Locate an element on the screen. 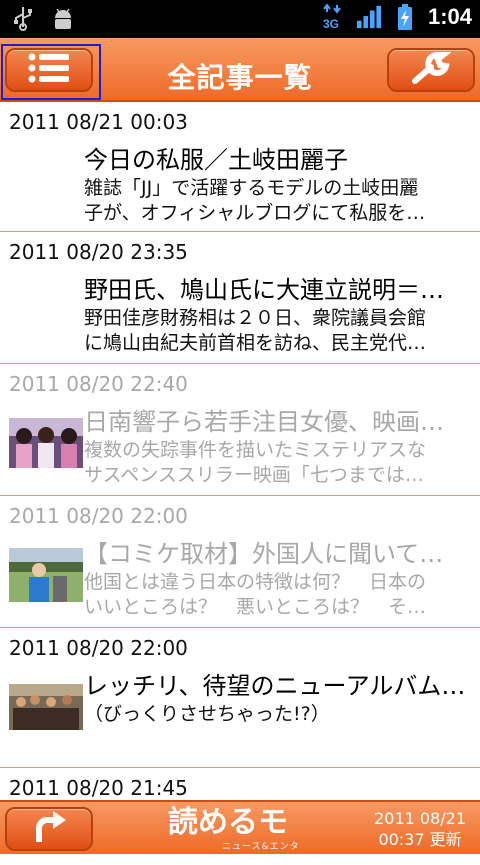 Image resolution: width=480 pixels, height=865 pixels. summary-line: 他国とは違う日本の特徴は何？ 日本の is located at coordinates (255, 582).